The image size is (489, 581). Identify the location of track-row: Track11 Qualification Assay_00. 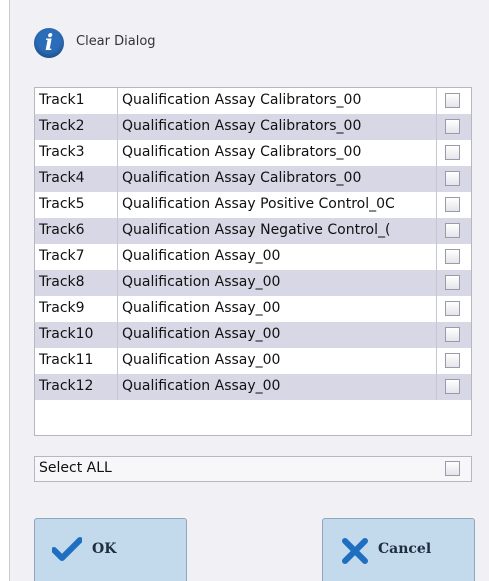
(253, 361).